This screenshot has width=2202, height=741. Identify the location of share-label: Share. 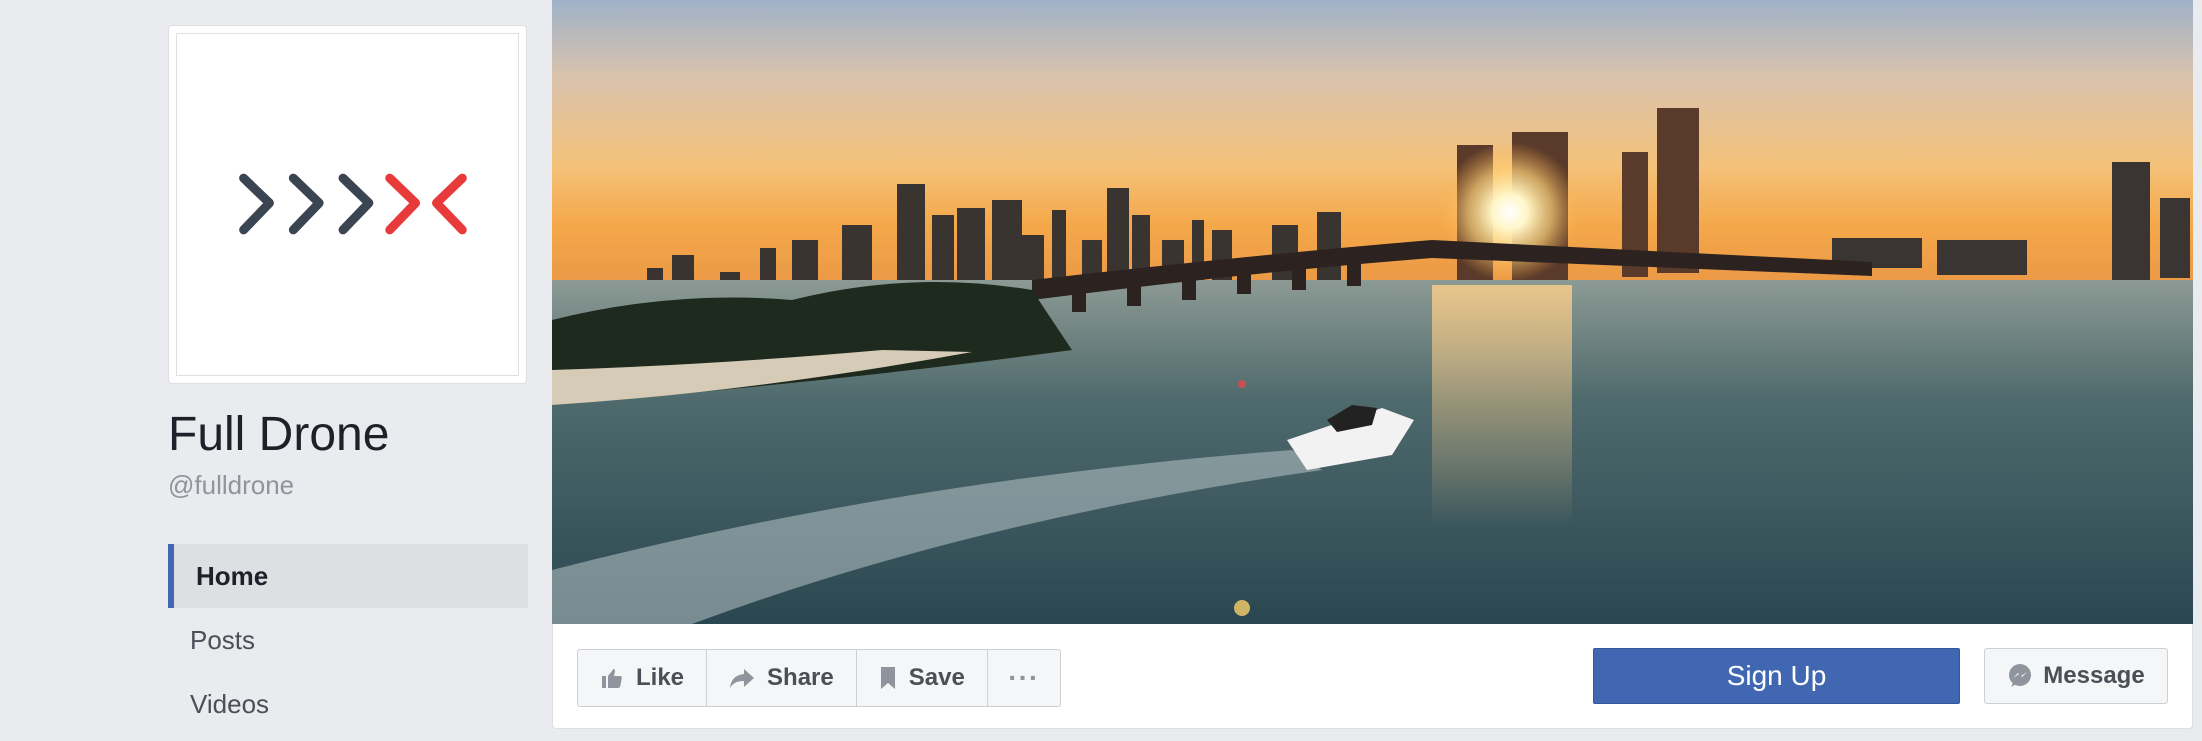
(800, 677).